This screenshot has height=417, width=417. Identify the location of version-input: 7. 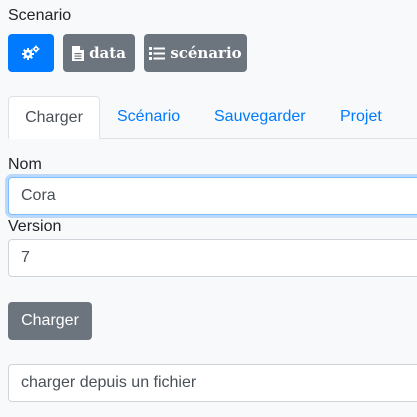
(212, 258).